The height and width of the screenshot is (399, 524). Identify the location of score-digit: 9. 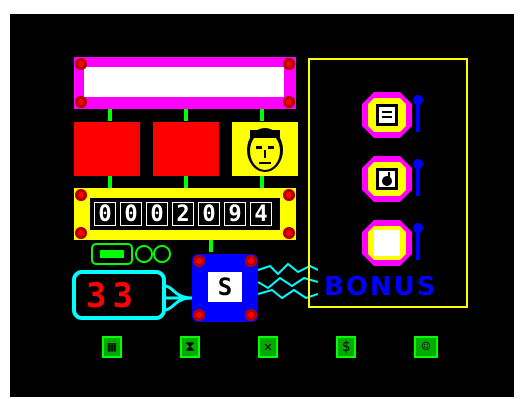
(235, 214).